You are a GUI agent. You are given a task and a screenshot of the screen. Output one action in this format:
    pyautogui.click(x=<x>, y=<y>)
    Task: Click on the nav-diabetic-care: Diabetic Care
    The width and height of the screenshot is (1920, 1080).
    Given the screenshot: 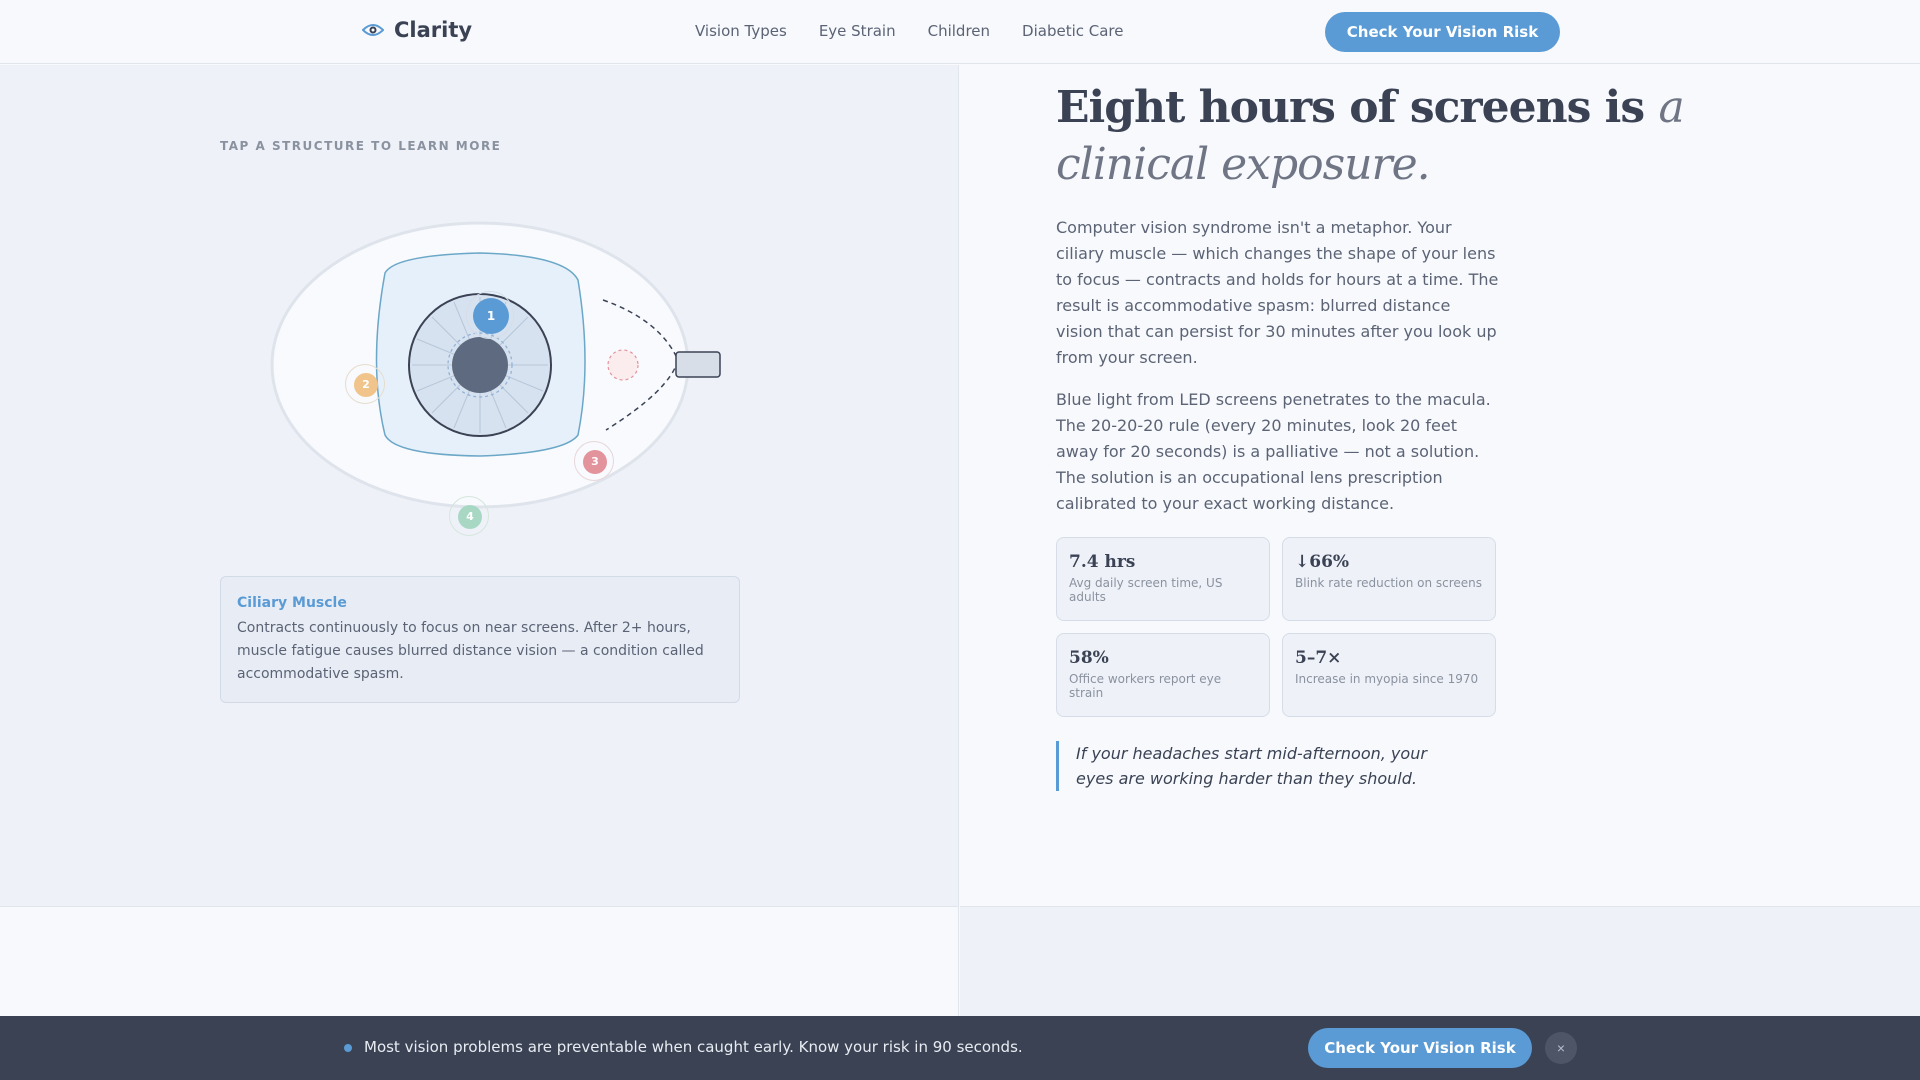 What is the action you would take?
    pyautogui.click(x=1072, y=31)
    